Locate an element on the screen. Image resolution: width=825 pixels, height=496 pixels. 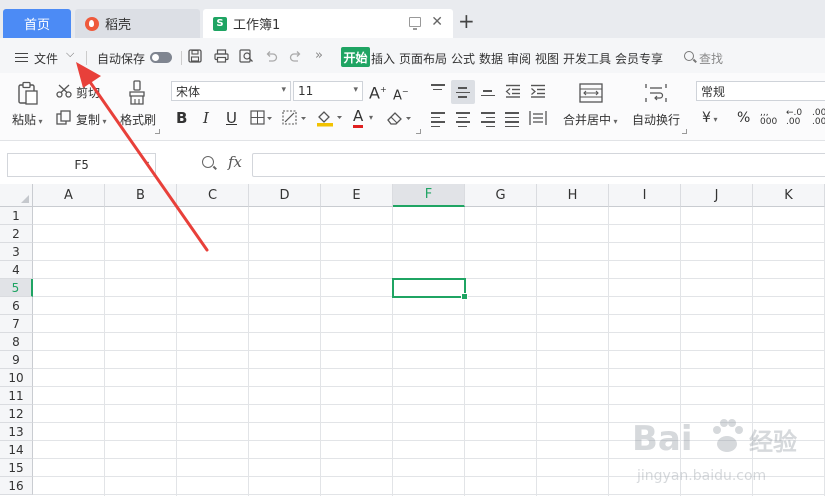
column-header-c: C is located at coordinates (213, 195).